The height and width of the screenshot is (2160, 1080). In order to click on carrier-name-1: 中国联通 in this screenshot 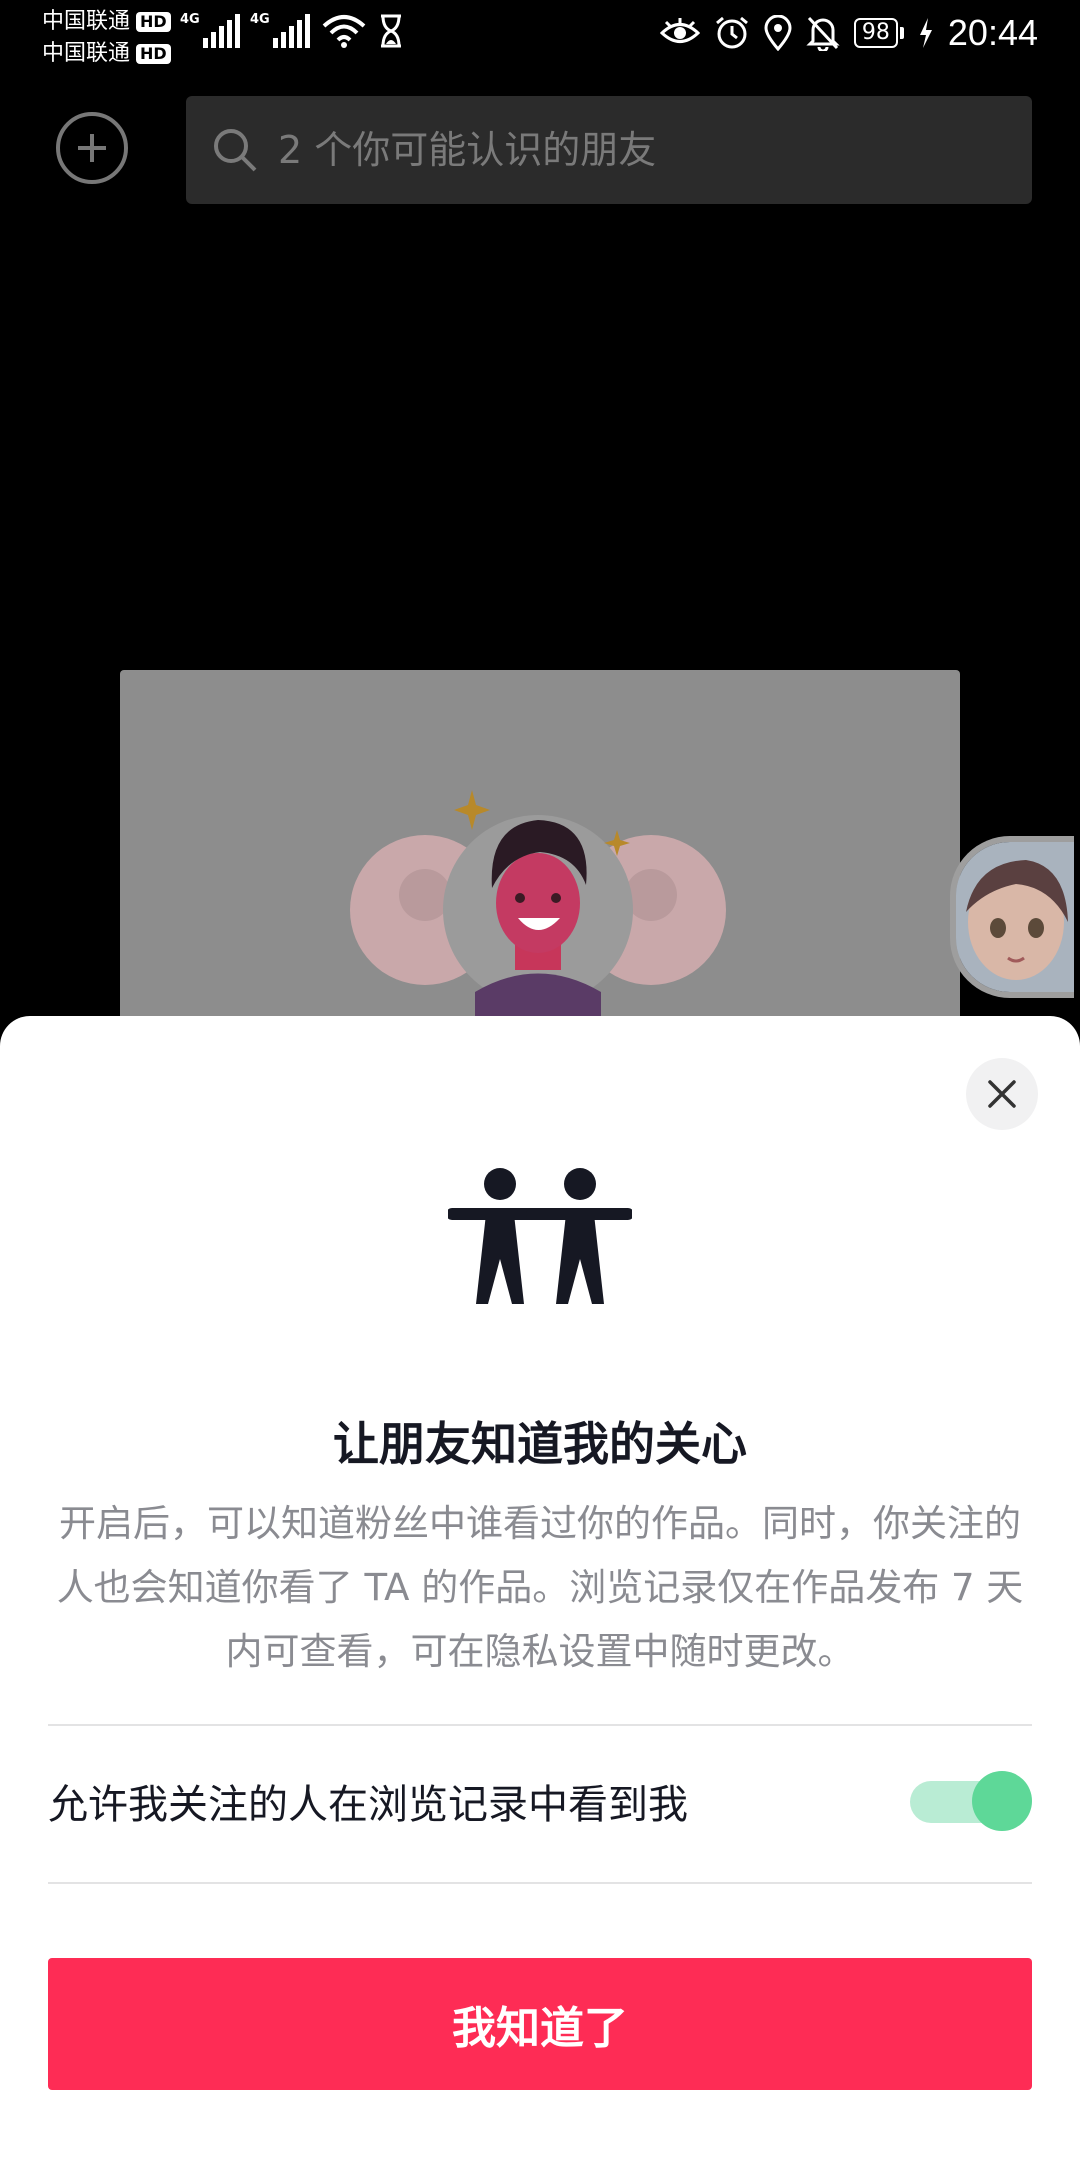, I will do `click(86, 21)`.